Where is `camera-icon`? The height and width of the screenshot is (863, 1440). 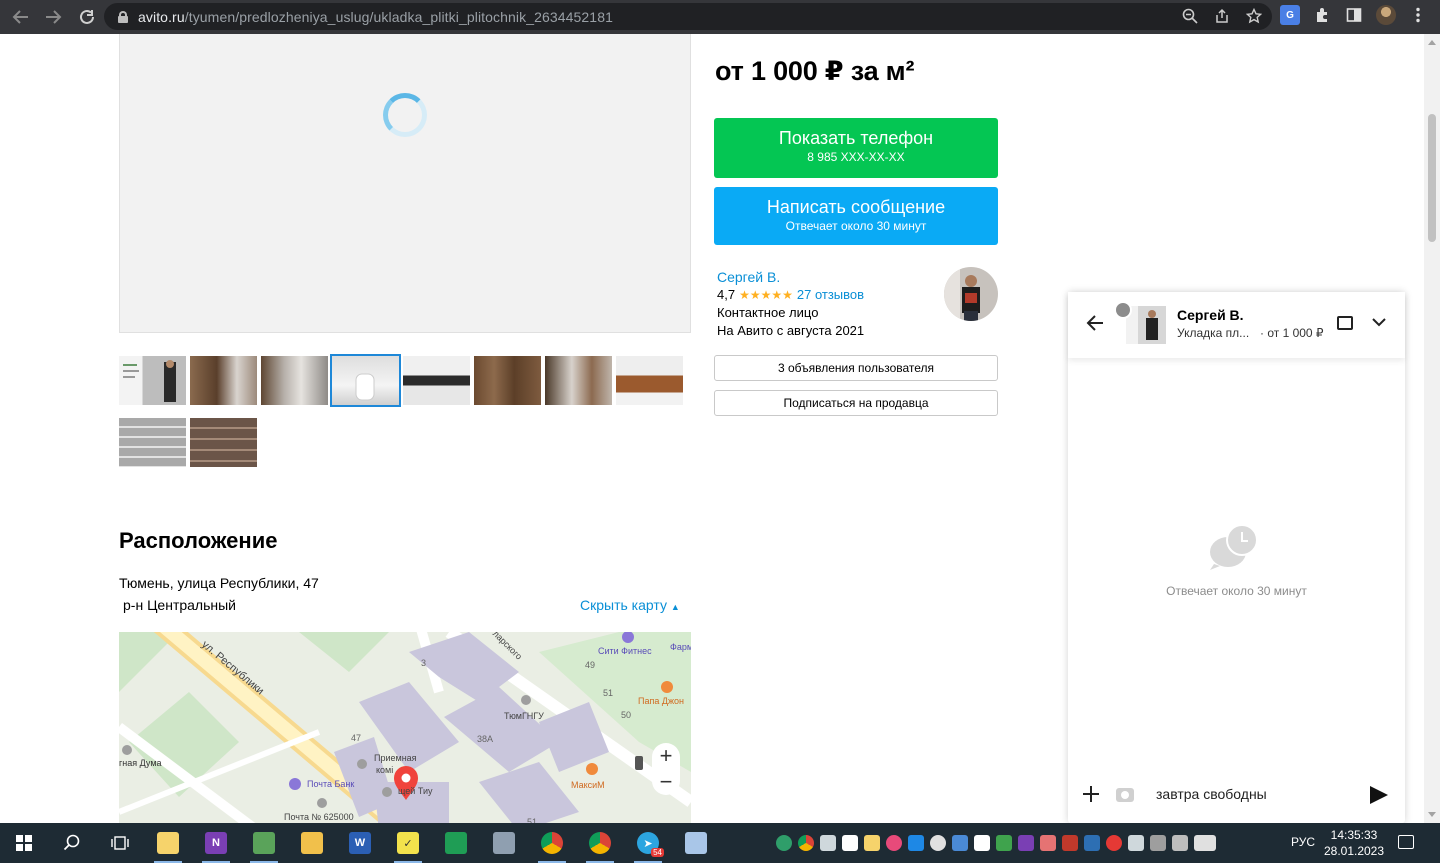
camera-icon is located at coordinates (1125, 795).